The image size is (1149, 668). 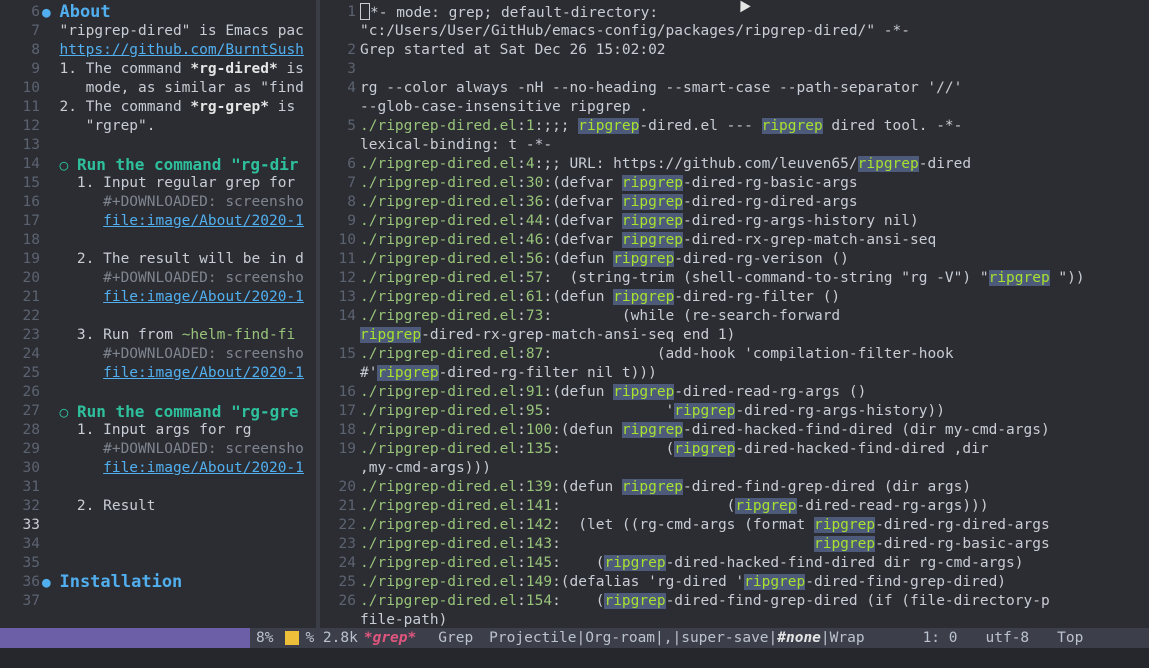 I want to click on code-line: 20 #+DOWNLOADED: screensho, so click(x=158, y=278).